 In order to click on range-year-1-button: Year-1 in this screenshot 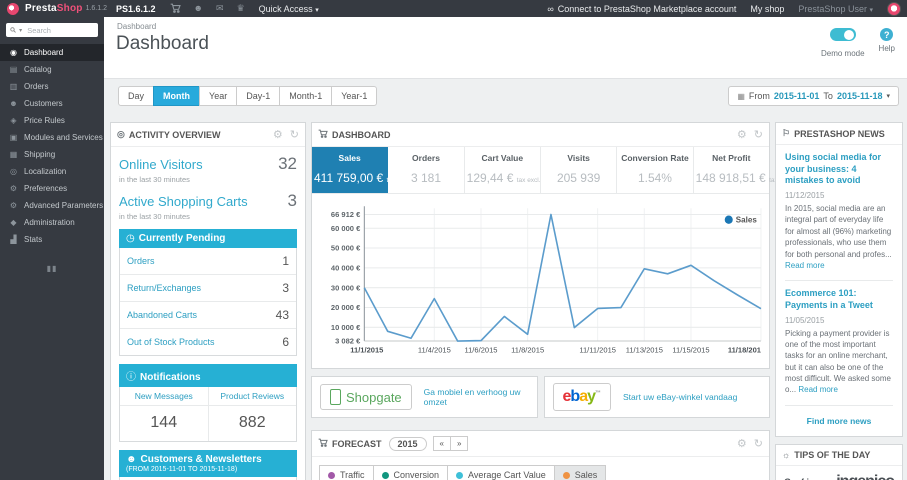, I will do `click(354, 96)`.